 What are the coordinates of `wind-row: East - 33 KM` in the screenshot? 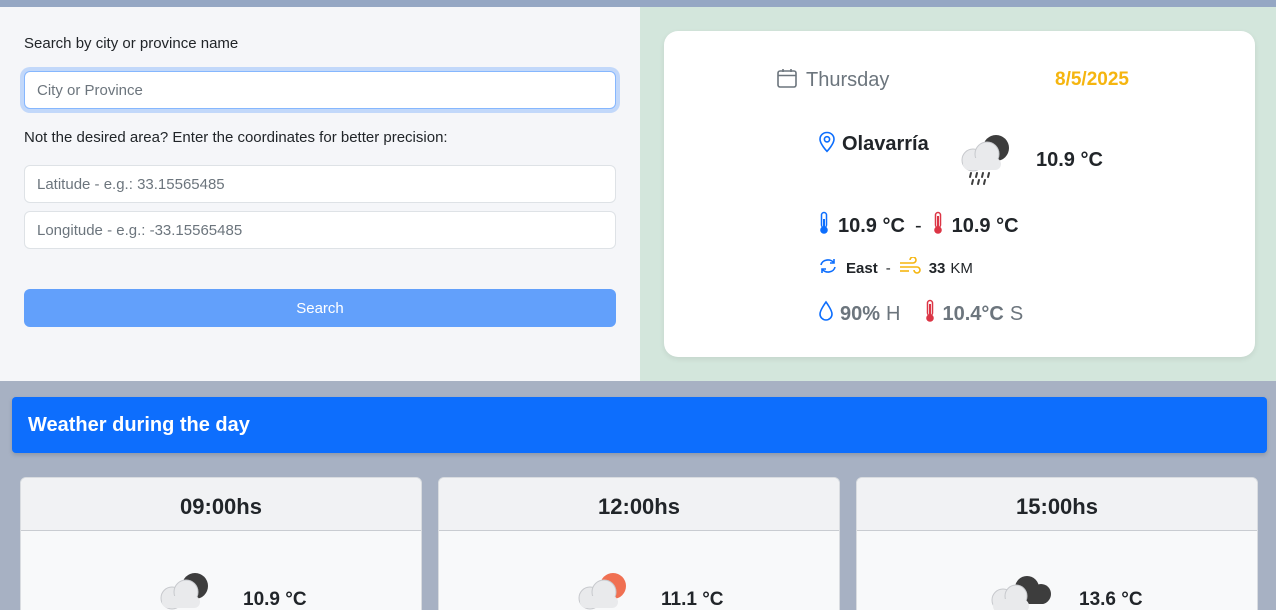 It's located at (895, 267).